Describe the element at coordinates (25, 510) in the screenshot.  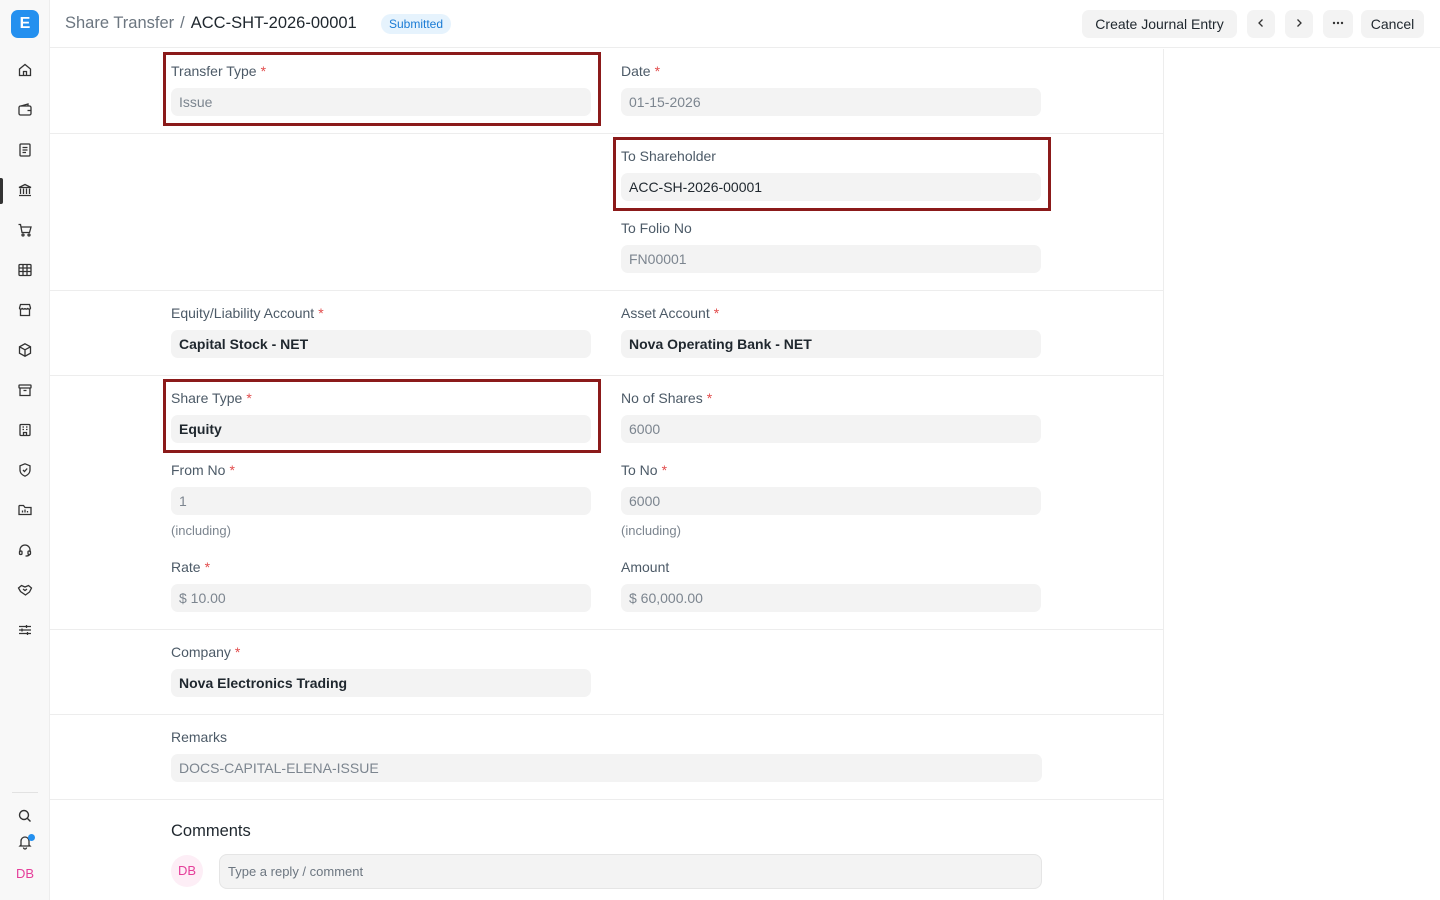
I see `folder-icon` at that location.